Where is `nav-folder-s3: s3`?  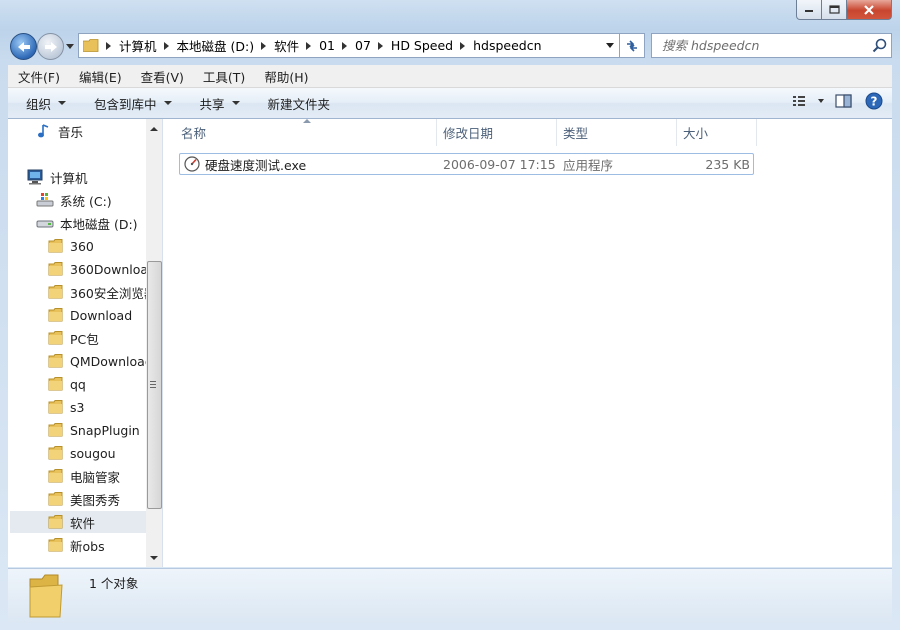 nav-folder-s3: s3 is located at coordinates (100, 407).